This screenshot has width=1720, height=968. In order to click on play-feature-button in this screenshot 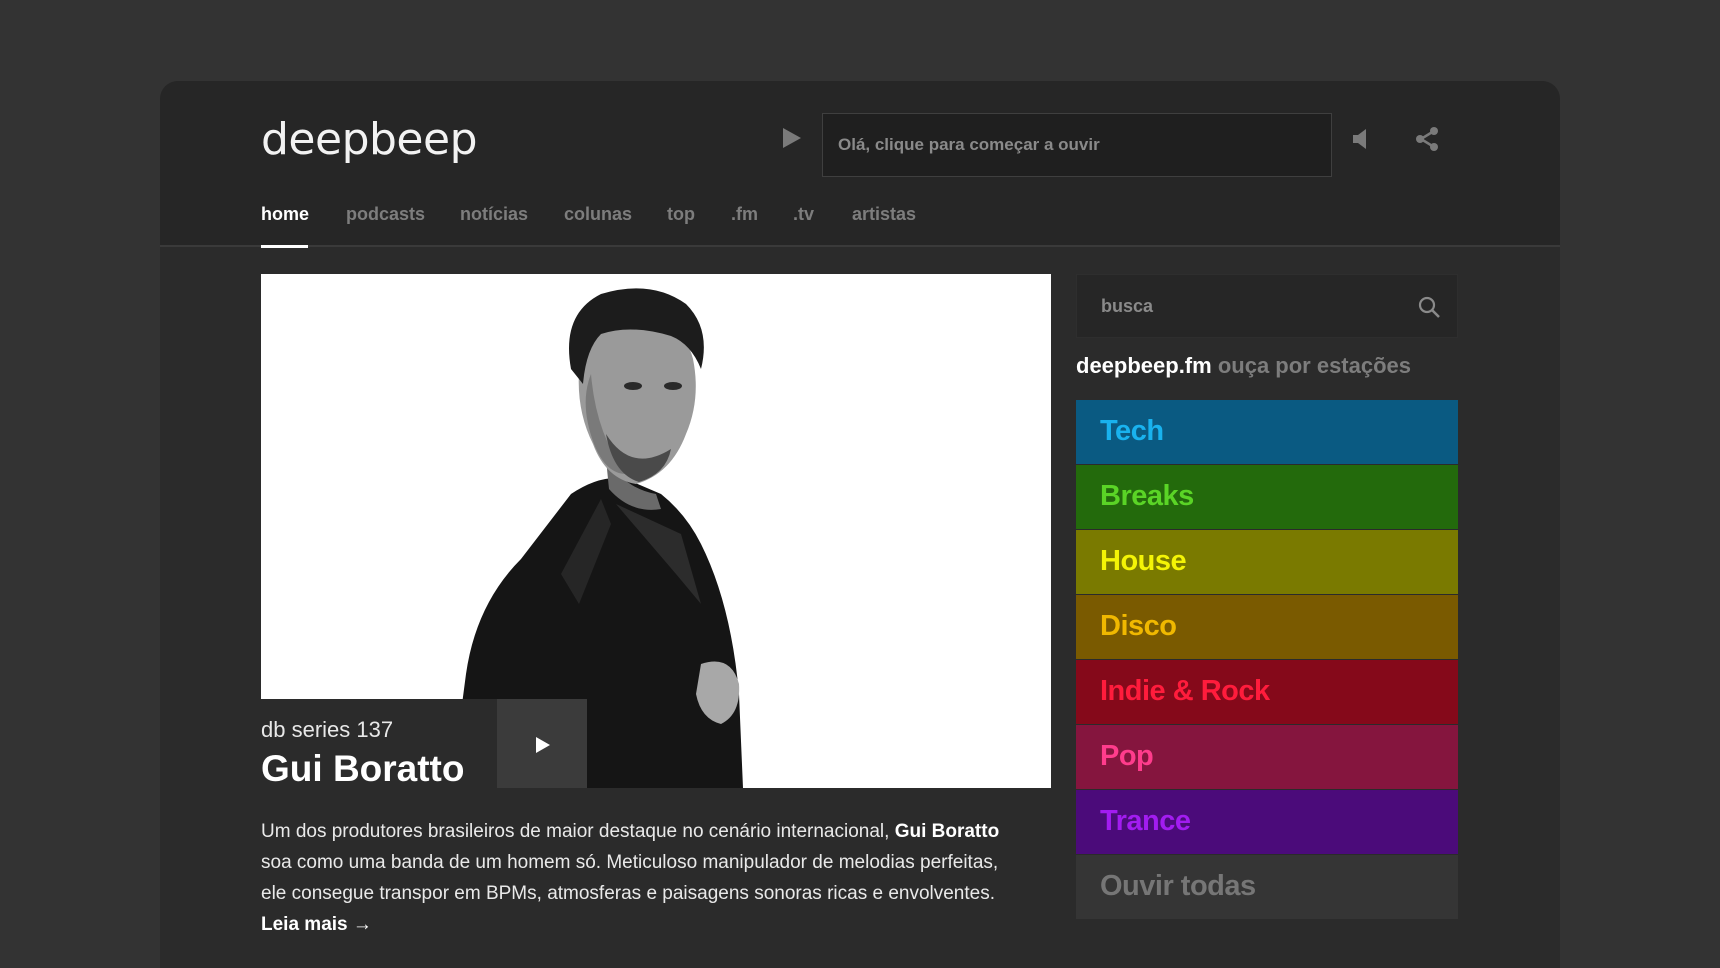, I will do `click(542, 743)`.